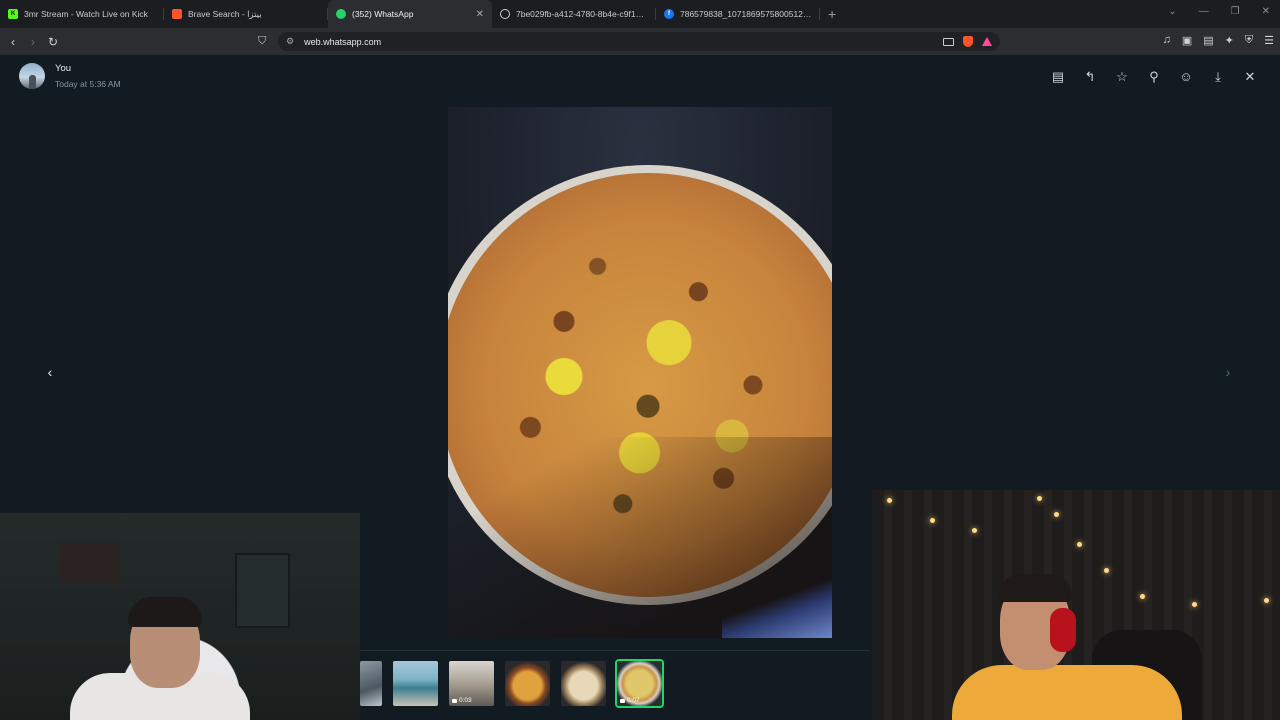  What do you see at coordinates (290, 41) in the screenshot?
I see `site-info-icon: ⚙` at bounding box center [290, 41].